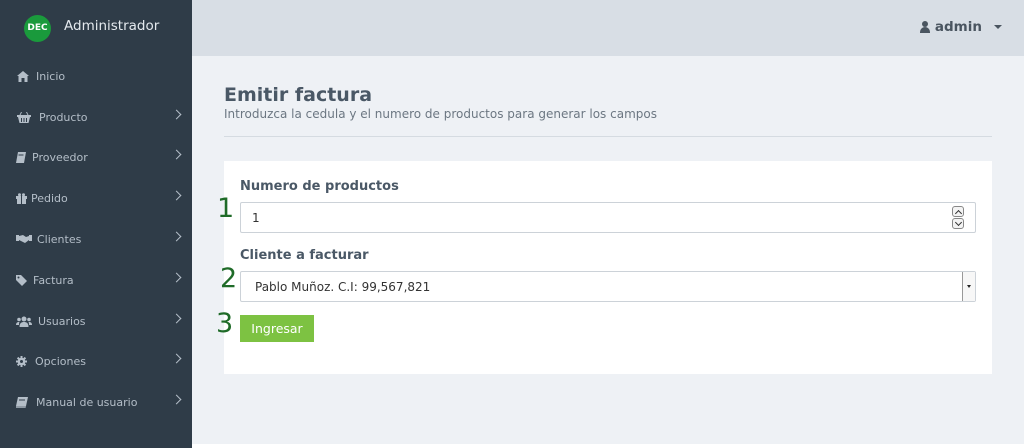 This screenshot has width=1024, height=448. I want to click on sidebar-item-proveedor: Proveedor, so click(96, 157).